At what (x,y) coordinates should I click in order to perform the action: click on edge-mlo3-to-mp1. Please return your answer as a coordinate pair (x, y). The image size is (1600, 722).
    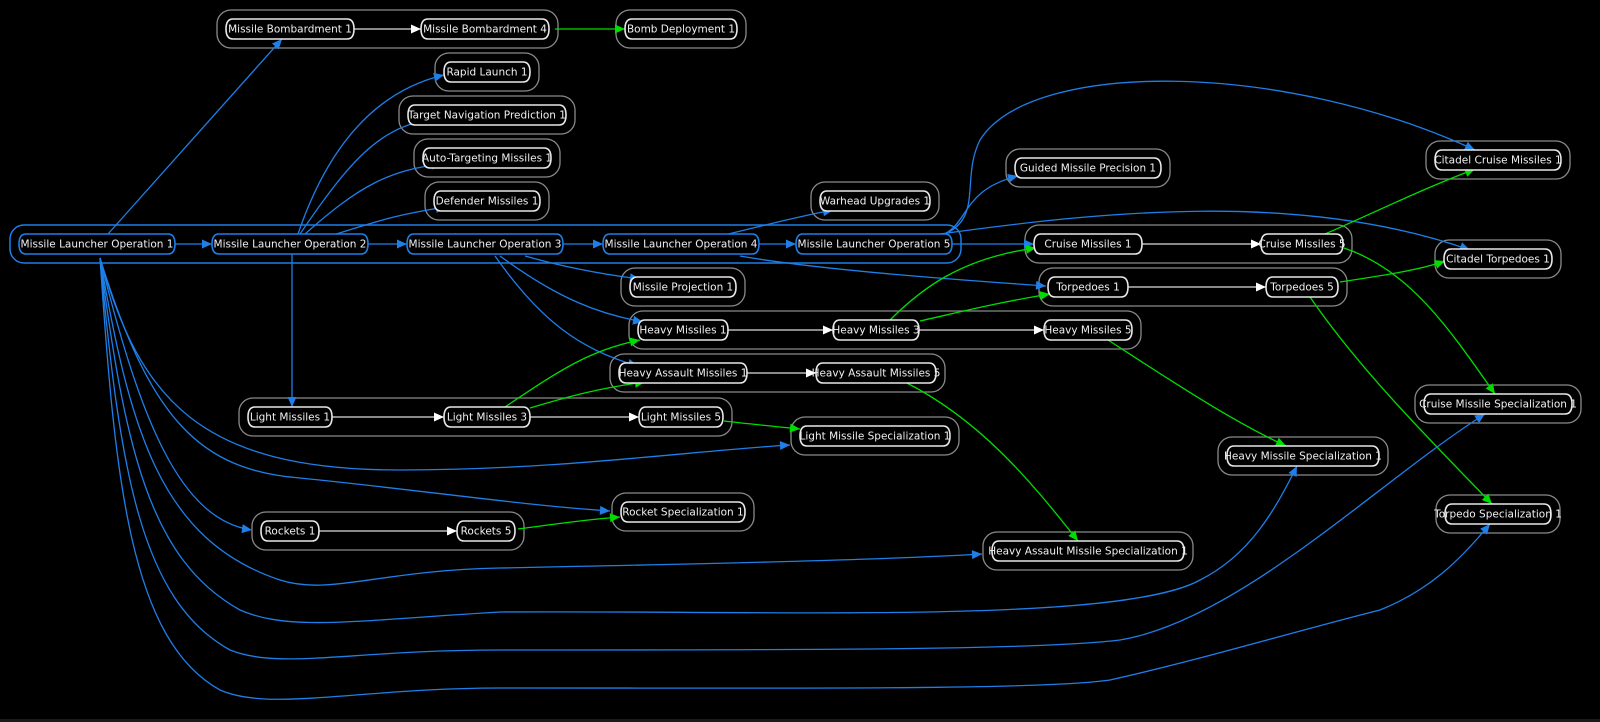
    Looking at the image, I should click on (582, 269).